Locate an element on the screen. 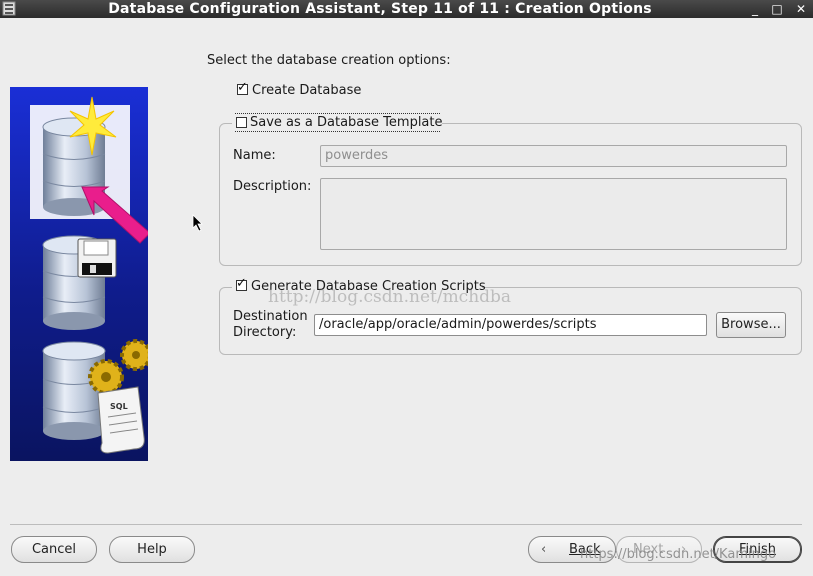  template-name-label: Name: is located at coordinates (254, 155).